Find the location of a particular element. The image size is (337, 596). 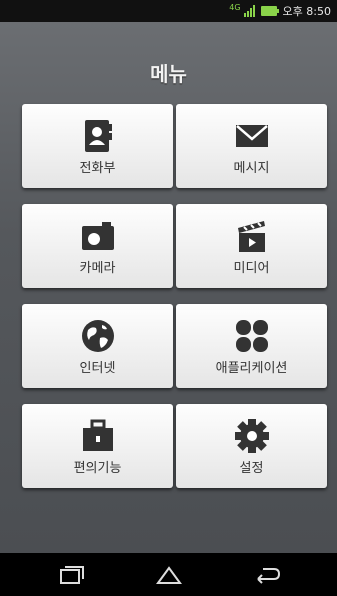

battery-icon is located at coordinates (269, 11).